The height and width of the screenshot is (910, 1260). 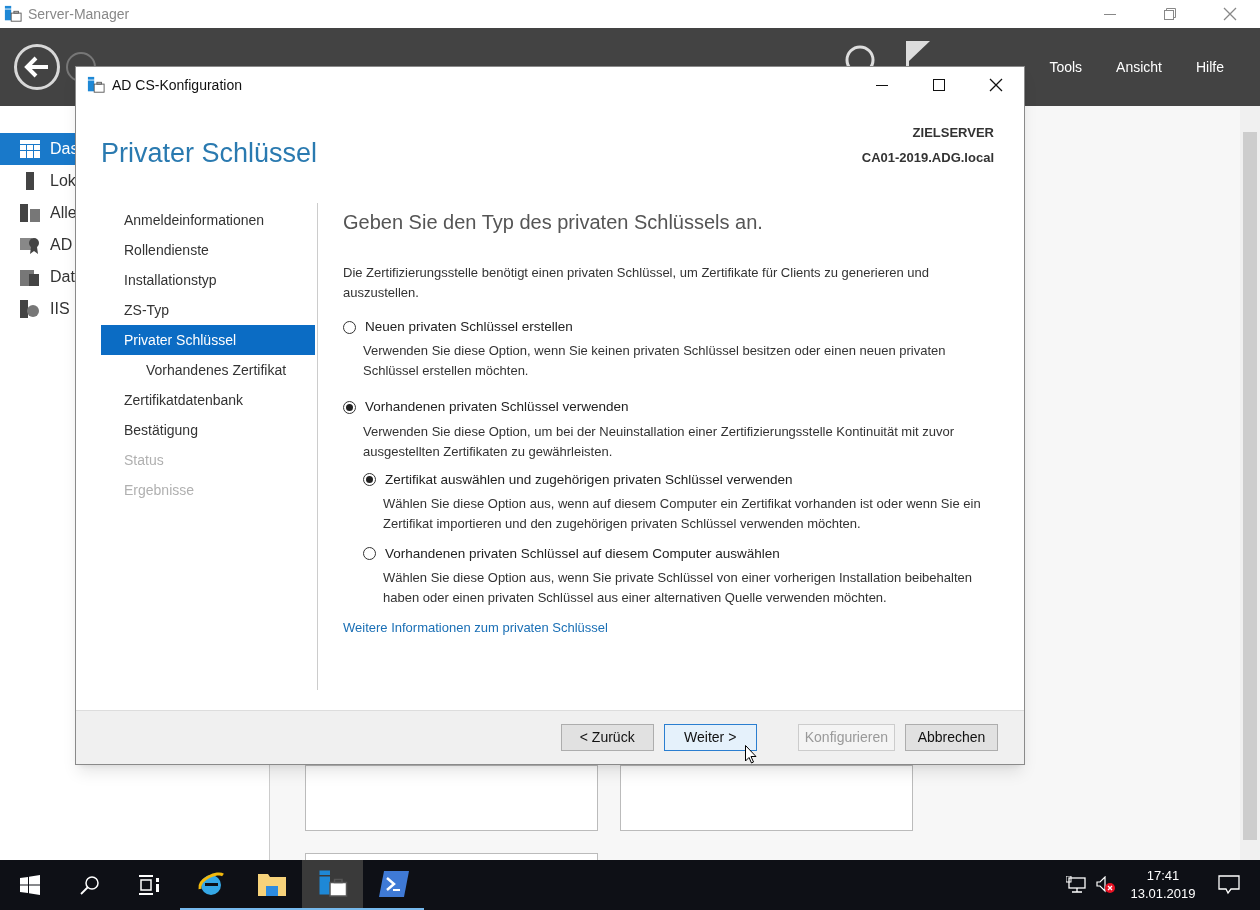 I want to click on target-server-name: CA01-2019.ADG.local, so click(x=927, y=157).